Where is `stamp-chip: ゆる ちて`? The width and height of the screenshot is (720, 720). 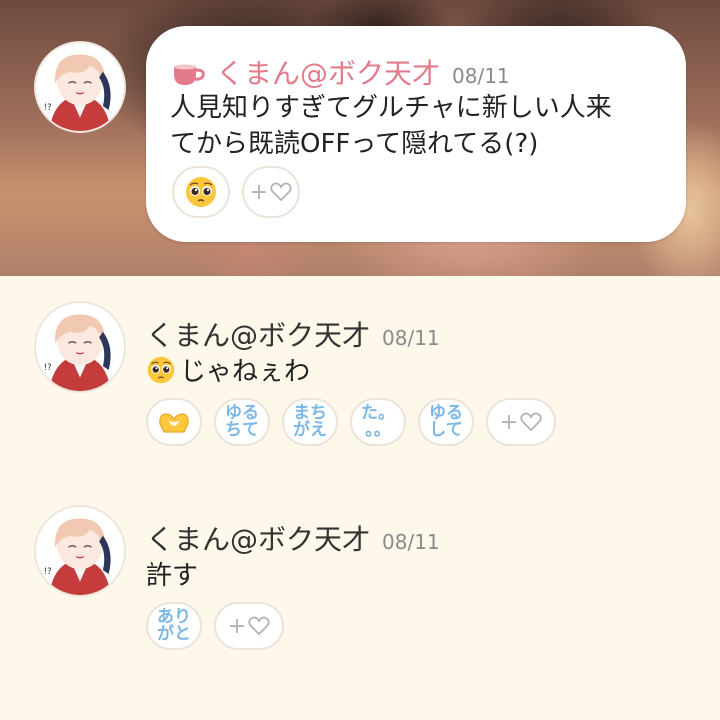
stamp-chip: ゆる ちて is located at coordinates (242, 422).